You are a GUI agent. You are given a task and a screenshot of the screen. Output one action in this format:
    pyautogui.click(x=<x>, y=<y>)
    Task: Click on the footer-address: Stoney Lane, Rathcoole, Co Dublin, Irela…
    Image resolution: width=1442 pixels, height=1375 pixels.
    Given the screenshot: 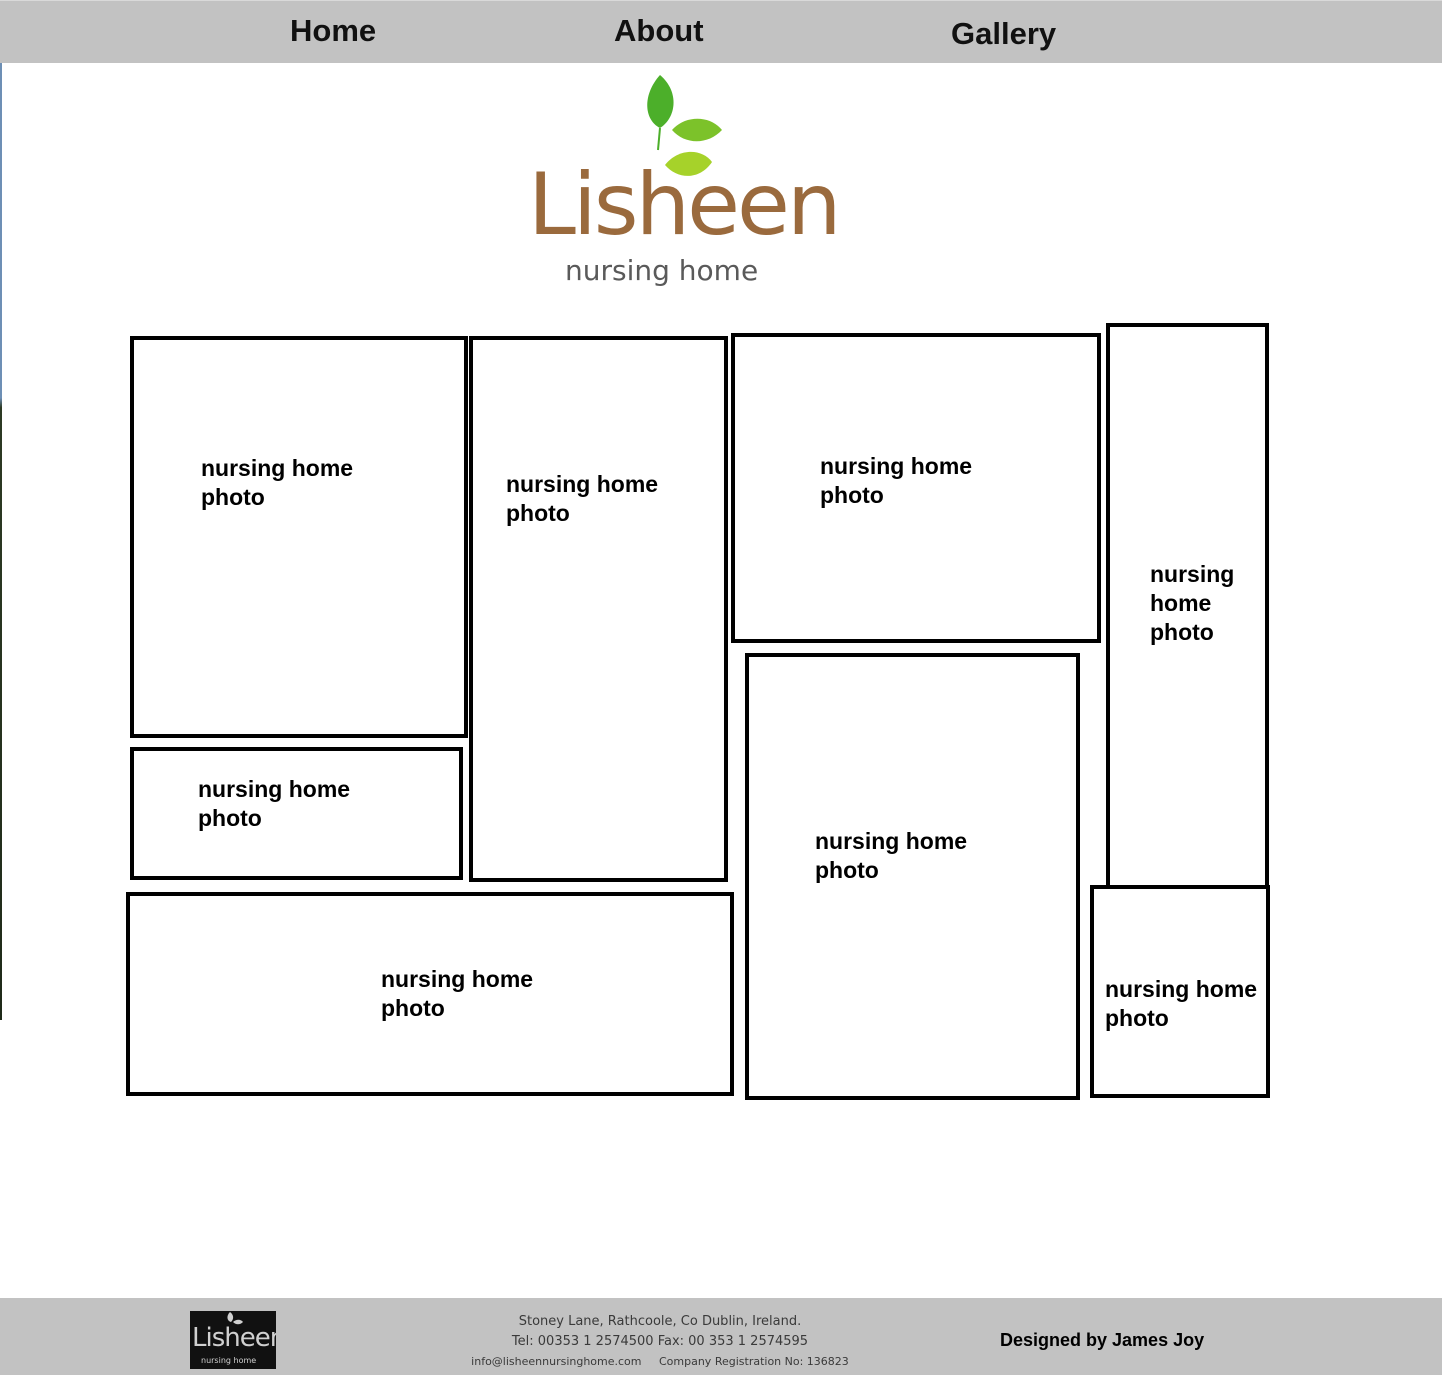 What is the action you would take?
    pyautogui.click(x=660, y=1341)
    